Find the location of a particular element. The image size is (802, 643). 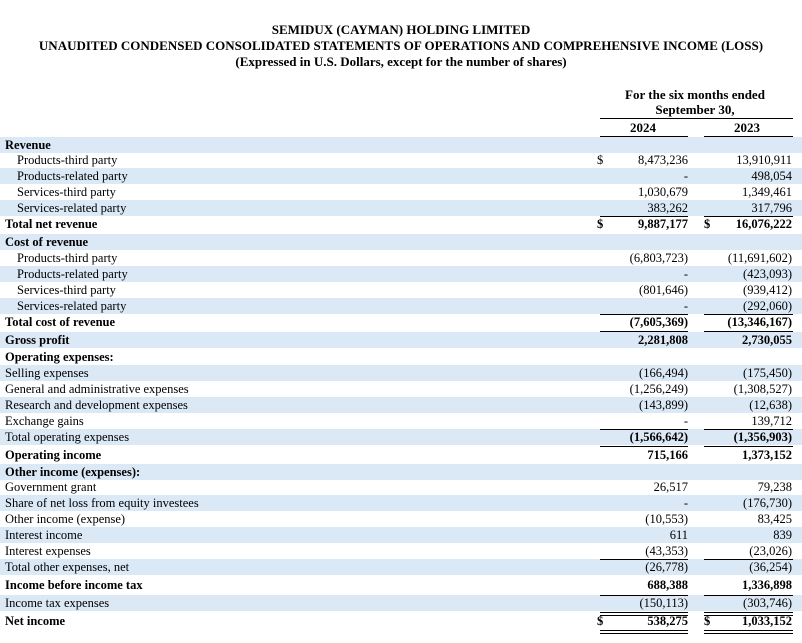

value-2023: (175,450) is located at coordinates (767, 373).